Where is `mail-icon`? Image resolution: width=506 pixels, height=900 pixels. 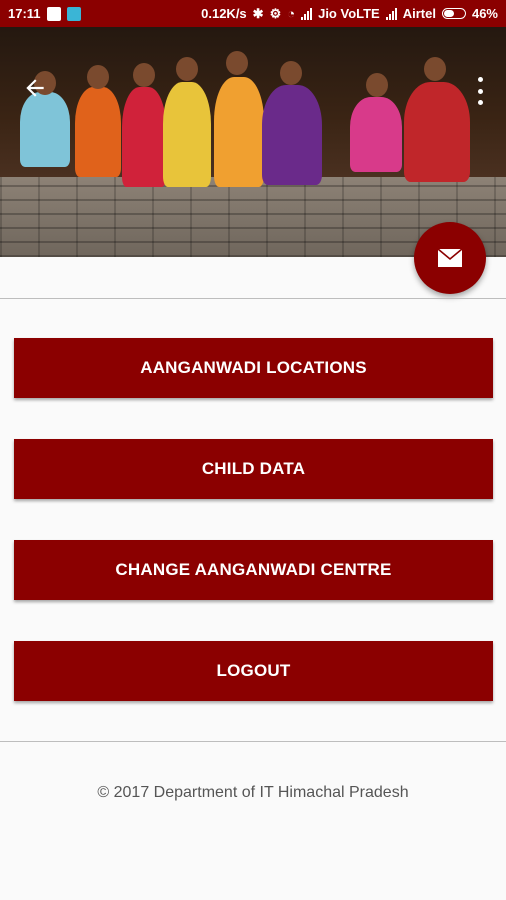 mail-icon is located at coordinates (450, 257).